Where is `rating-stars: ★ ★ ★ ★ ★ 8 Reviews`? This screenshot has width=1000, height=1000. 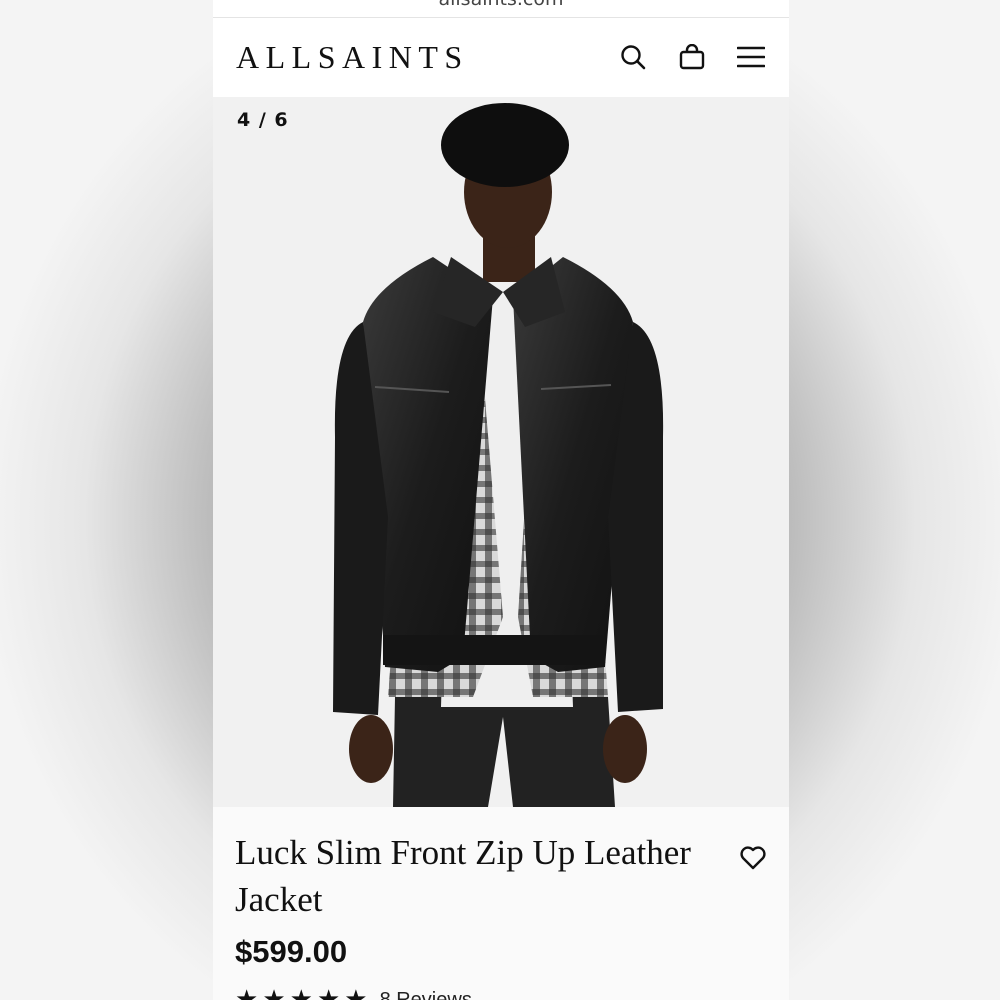
rating-stars: ★ ★ ★ ★ ★ 8 Reviews is located at coordinates (353, 993).